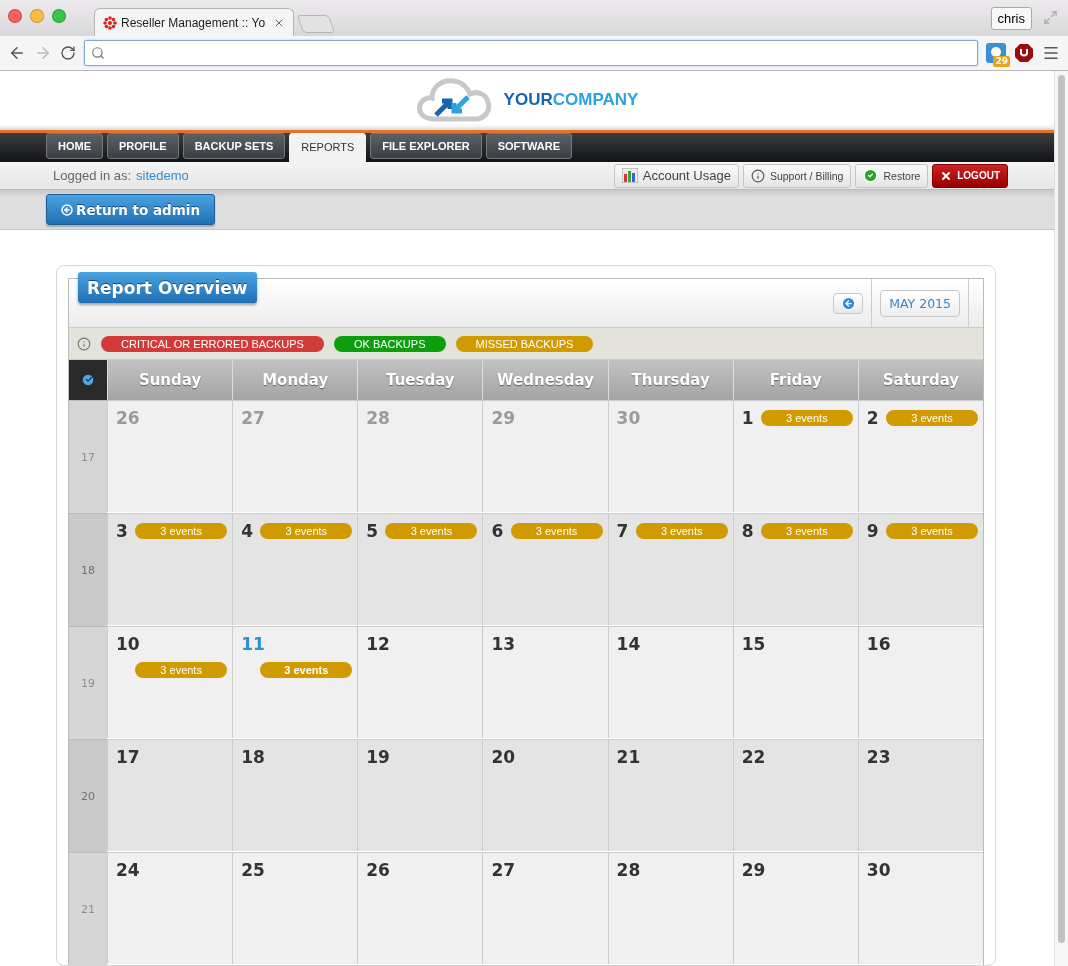 This screenshot has height=966, width=1068. I want to click on day-number: 21, so click(628, 757).